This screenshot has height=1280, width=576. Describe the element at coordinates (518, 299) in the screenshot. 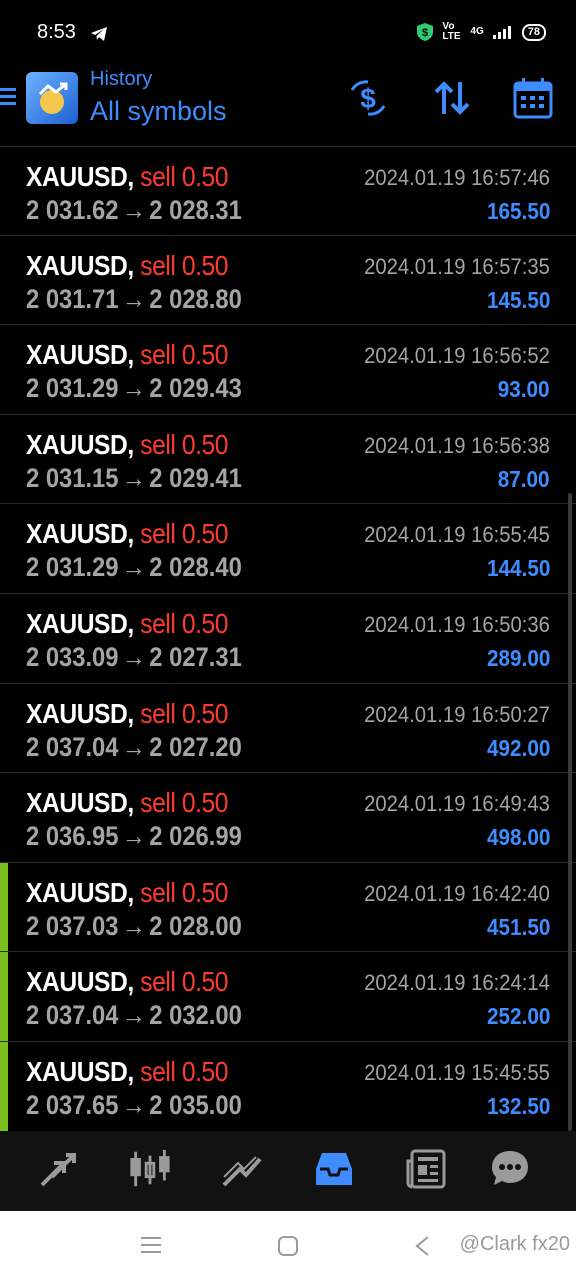

I see `trade-profit: 145.50` at that location.